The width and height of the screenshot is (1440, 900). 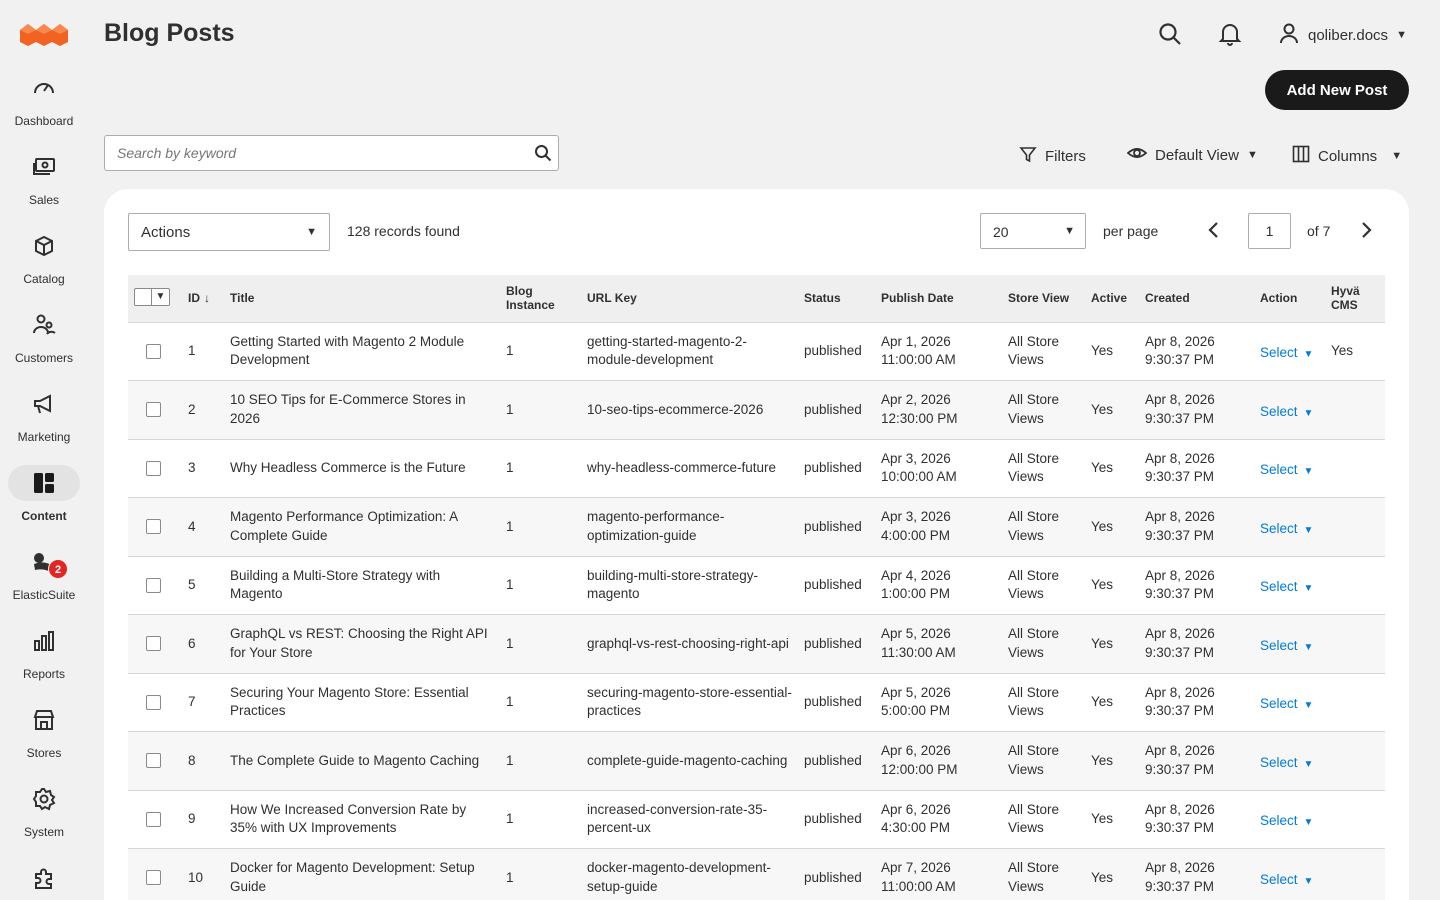 I want to click on header-title: Title, so click(x=362, y=299).